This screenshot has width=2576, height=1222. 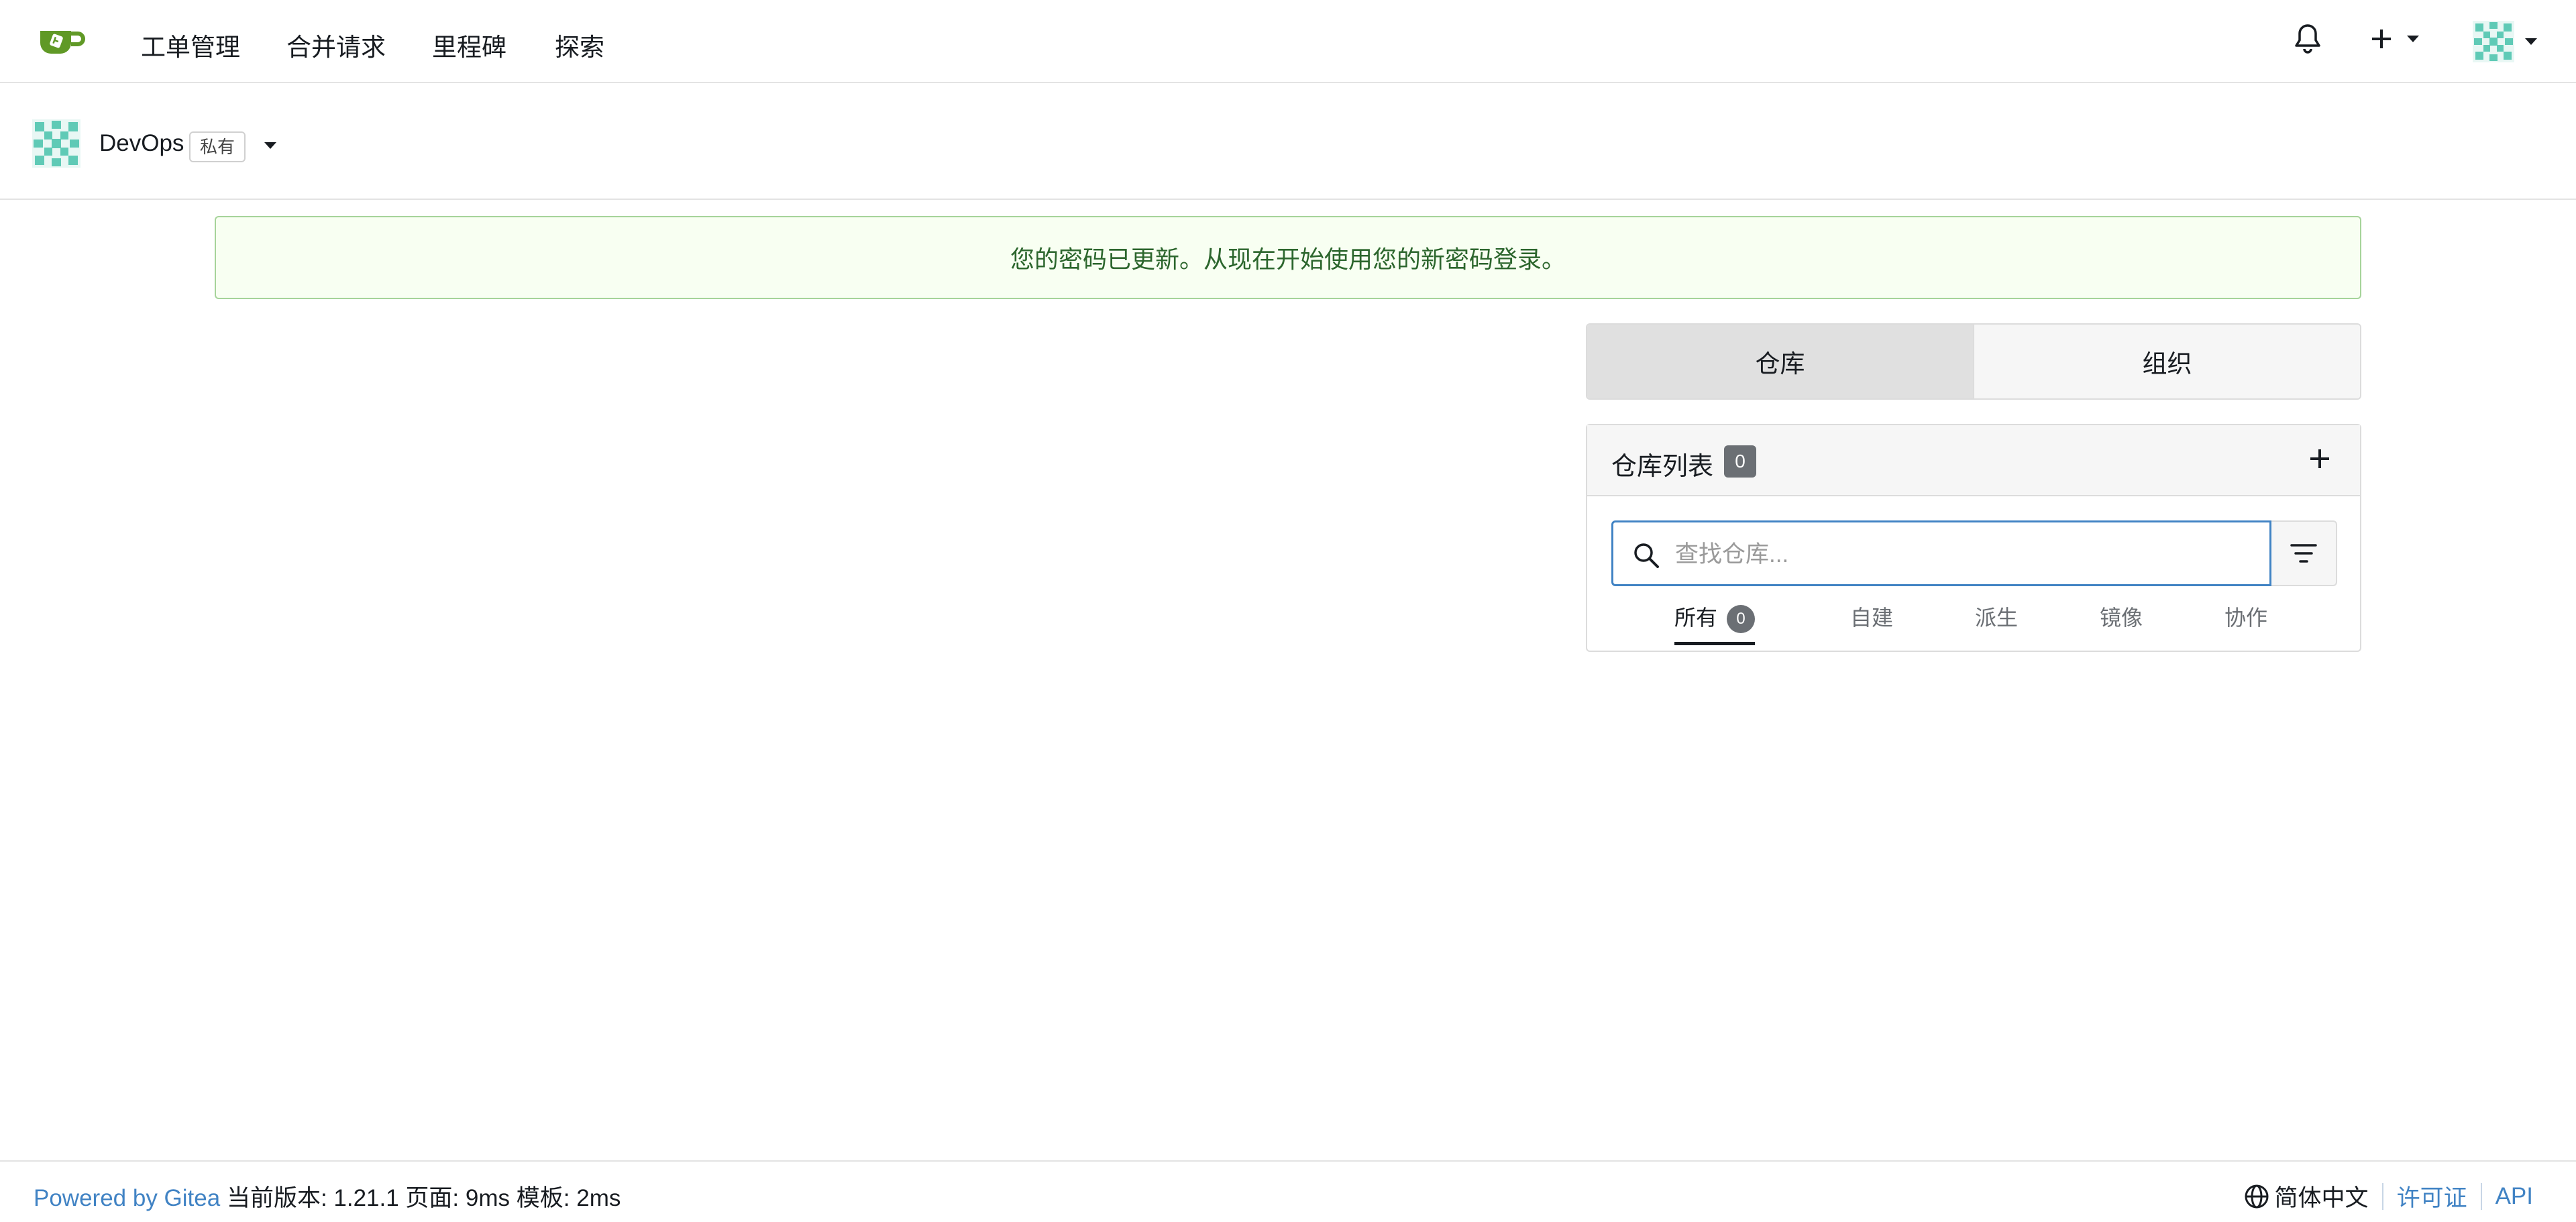 What do you see at coordinates (2432, 1196) in the screenshot?
I see `license-link: 许可证` at bounding box center [2432, 1196].